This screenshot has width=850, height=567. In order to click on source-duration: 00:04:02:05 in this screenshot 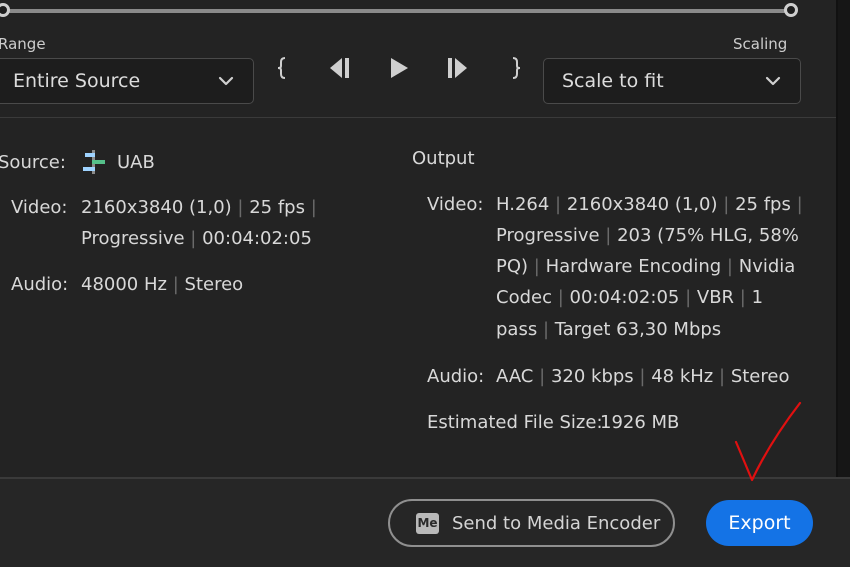, I will do `click(257, 238)`.